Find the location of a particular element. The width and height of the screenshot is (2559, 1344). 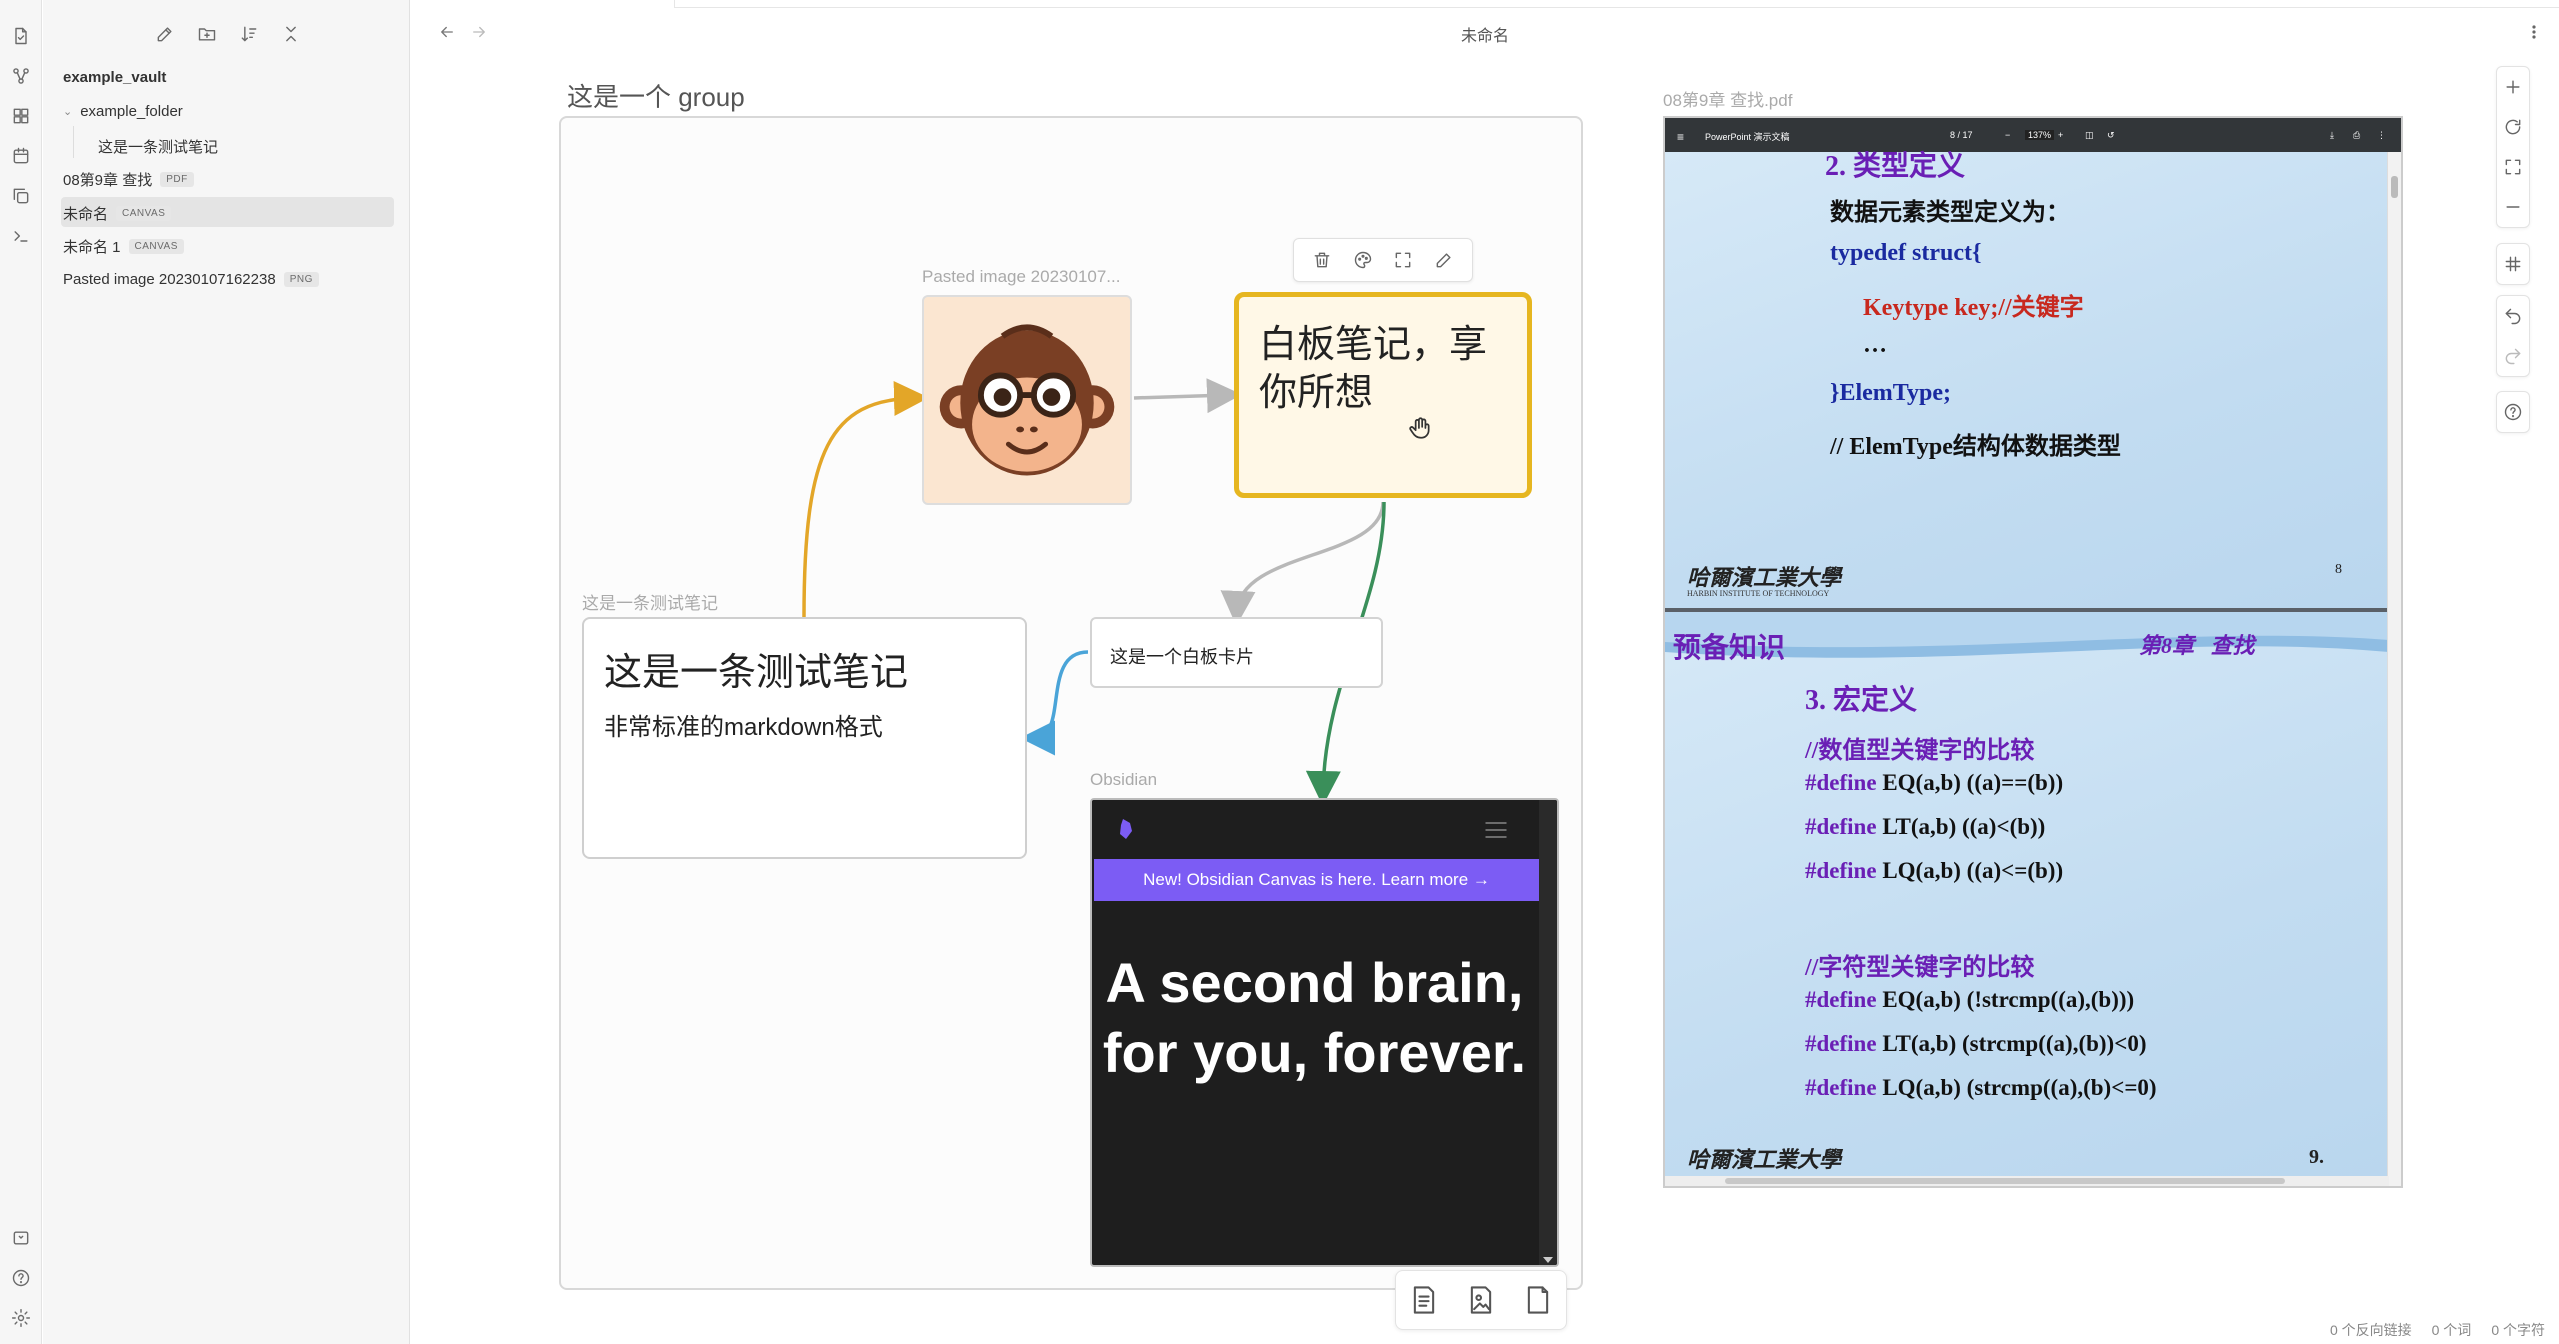

pdf-zoom-out: − is located at coordinates (2007, 135).